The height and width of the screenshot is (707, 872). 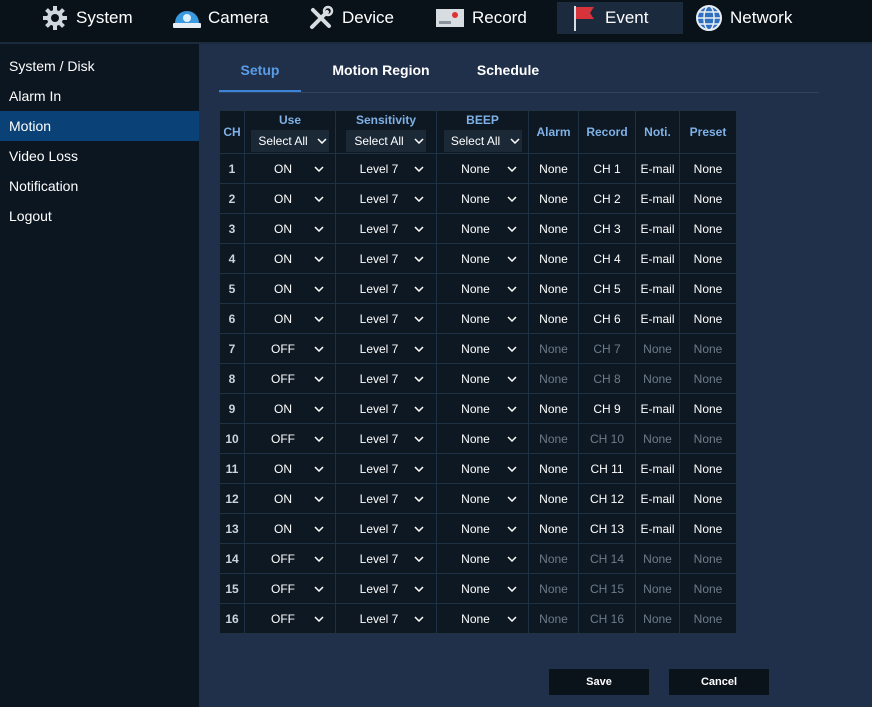 I want to click on save-button: Save, so click(x=599, y=682).